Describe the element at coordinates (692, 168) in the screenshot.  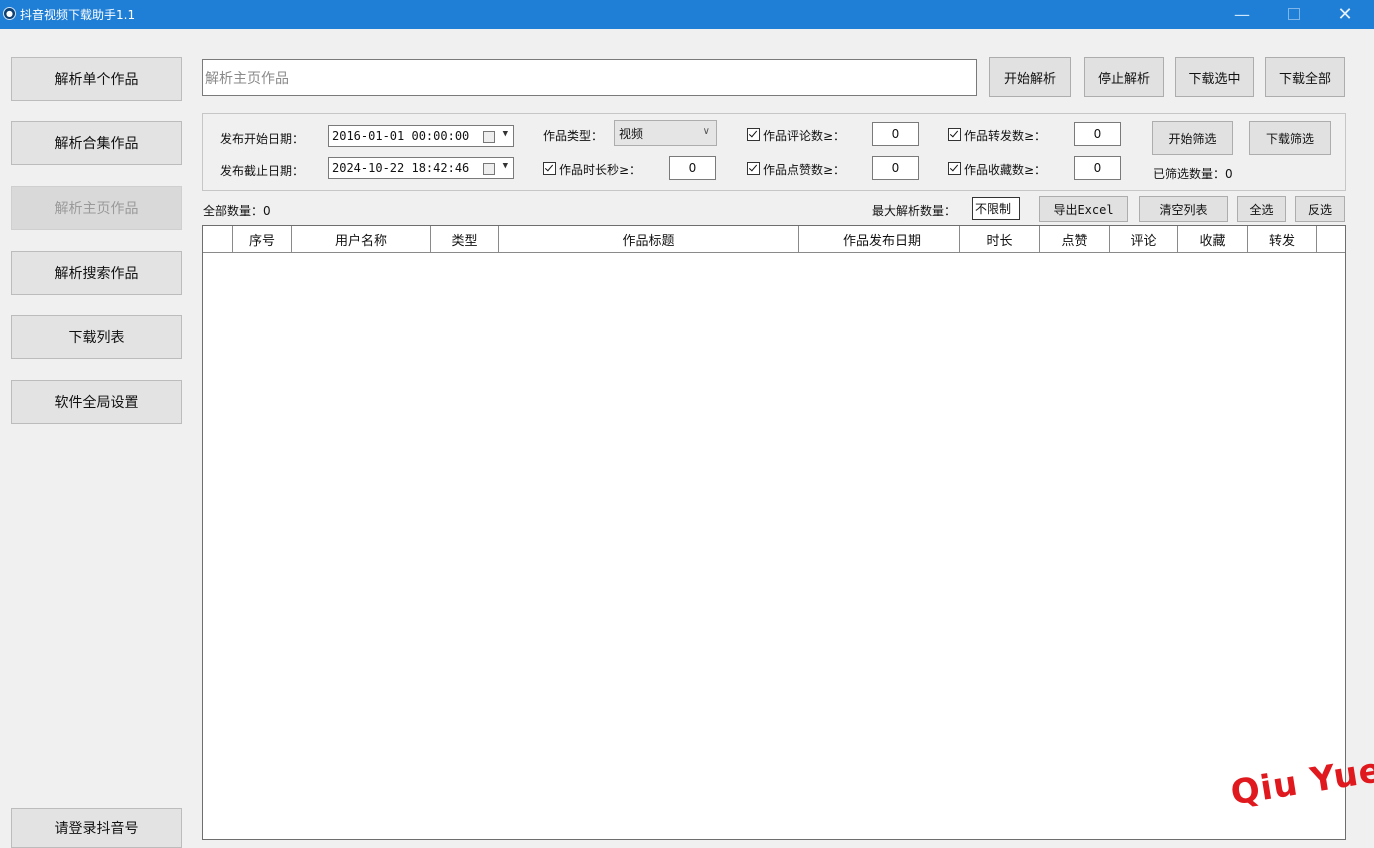
I see `duration-input: 0` at that location.